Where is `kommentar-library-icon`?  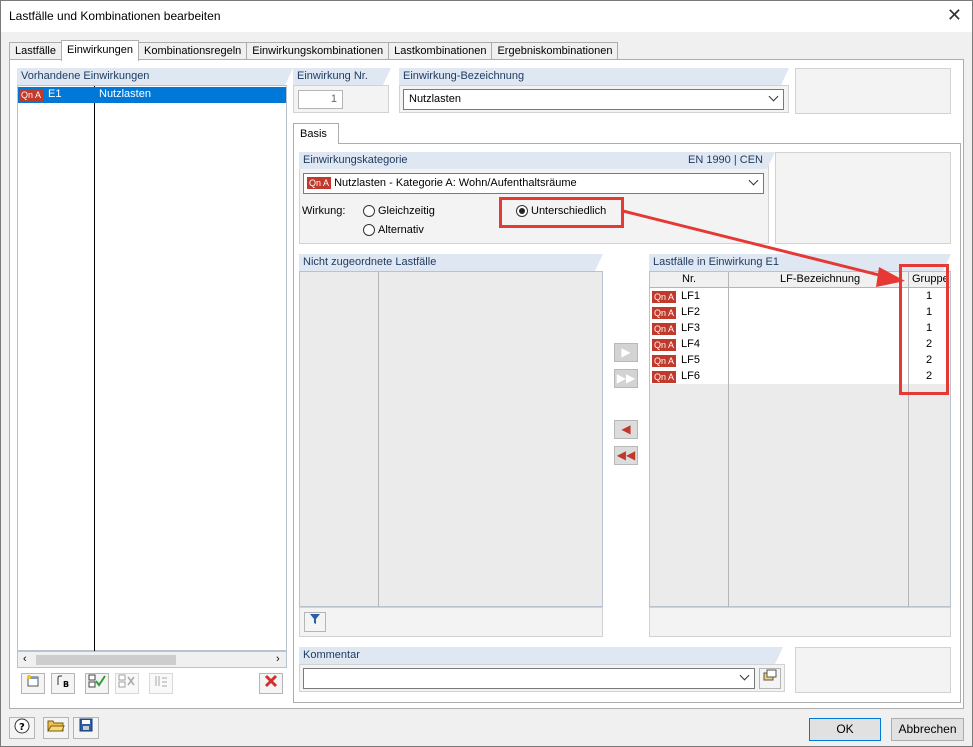
kommentar-library-icon is located at coordinates (770, 678).